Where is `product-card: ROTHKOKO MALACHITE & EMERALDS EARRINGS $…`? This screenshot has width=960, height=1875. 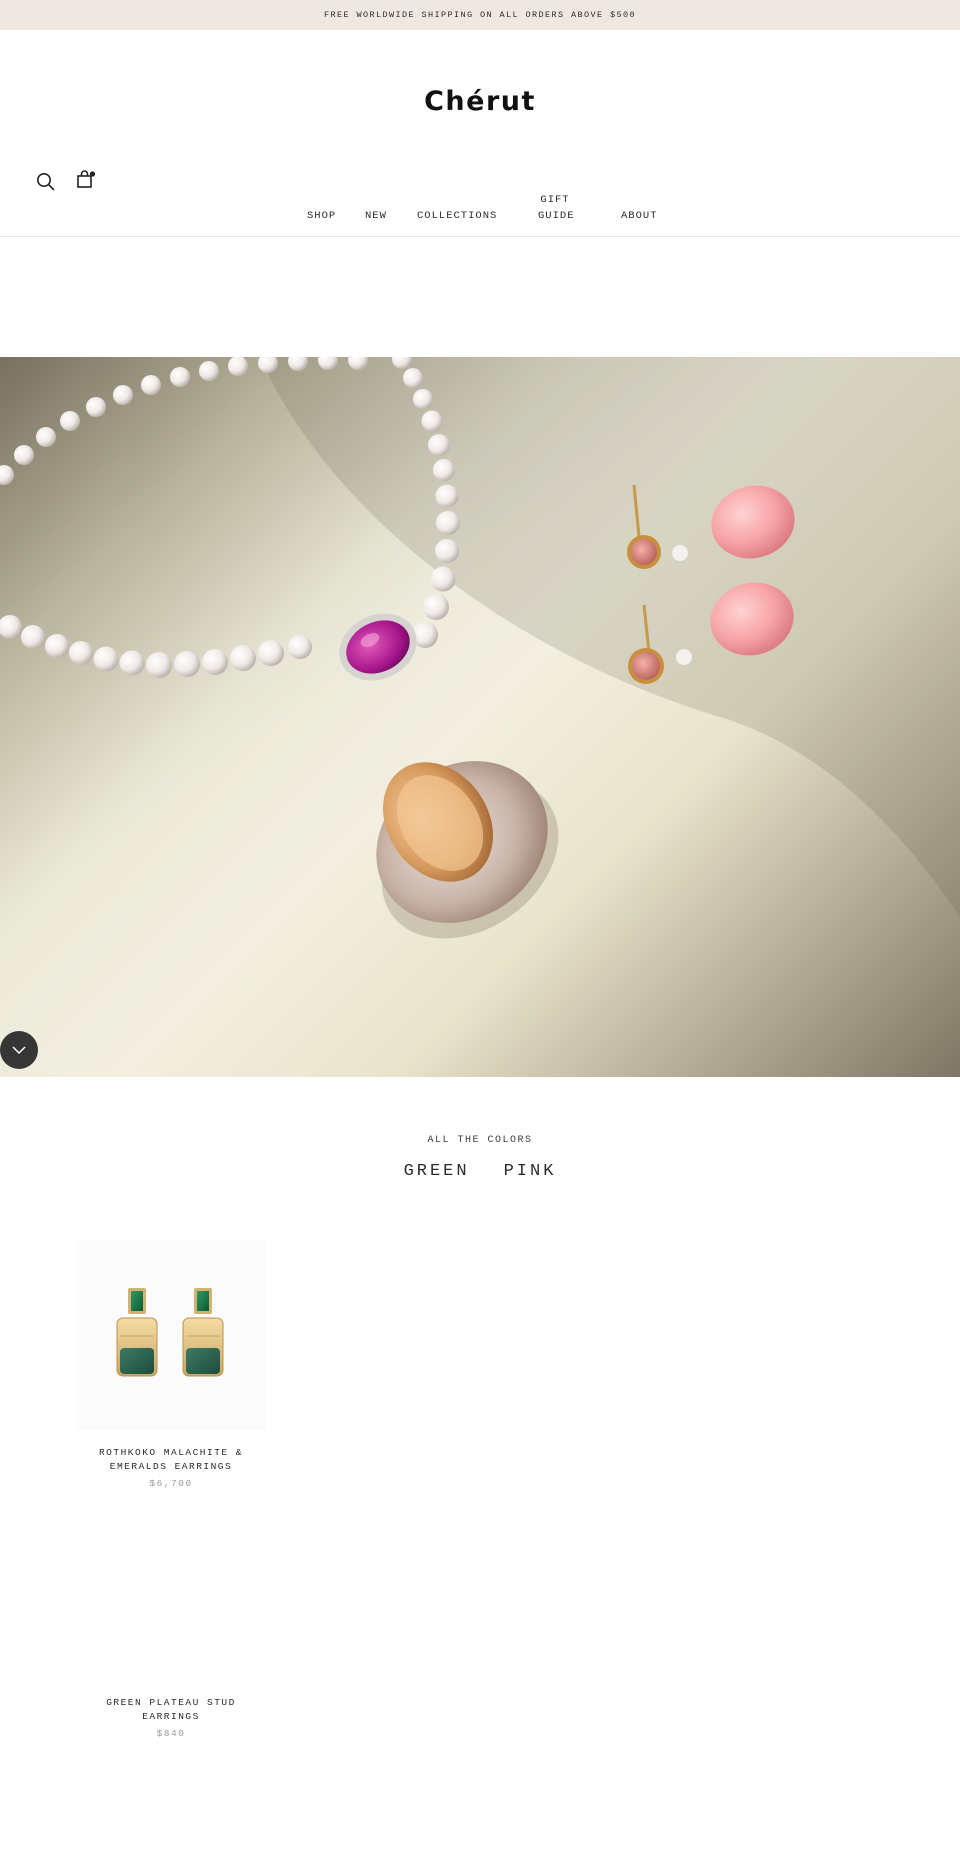
product-card: ROTHKOKO MALACHITE & EMERALDS EARRINGS $… is located at coordinates (171, 1364).